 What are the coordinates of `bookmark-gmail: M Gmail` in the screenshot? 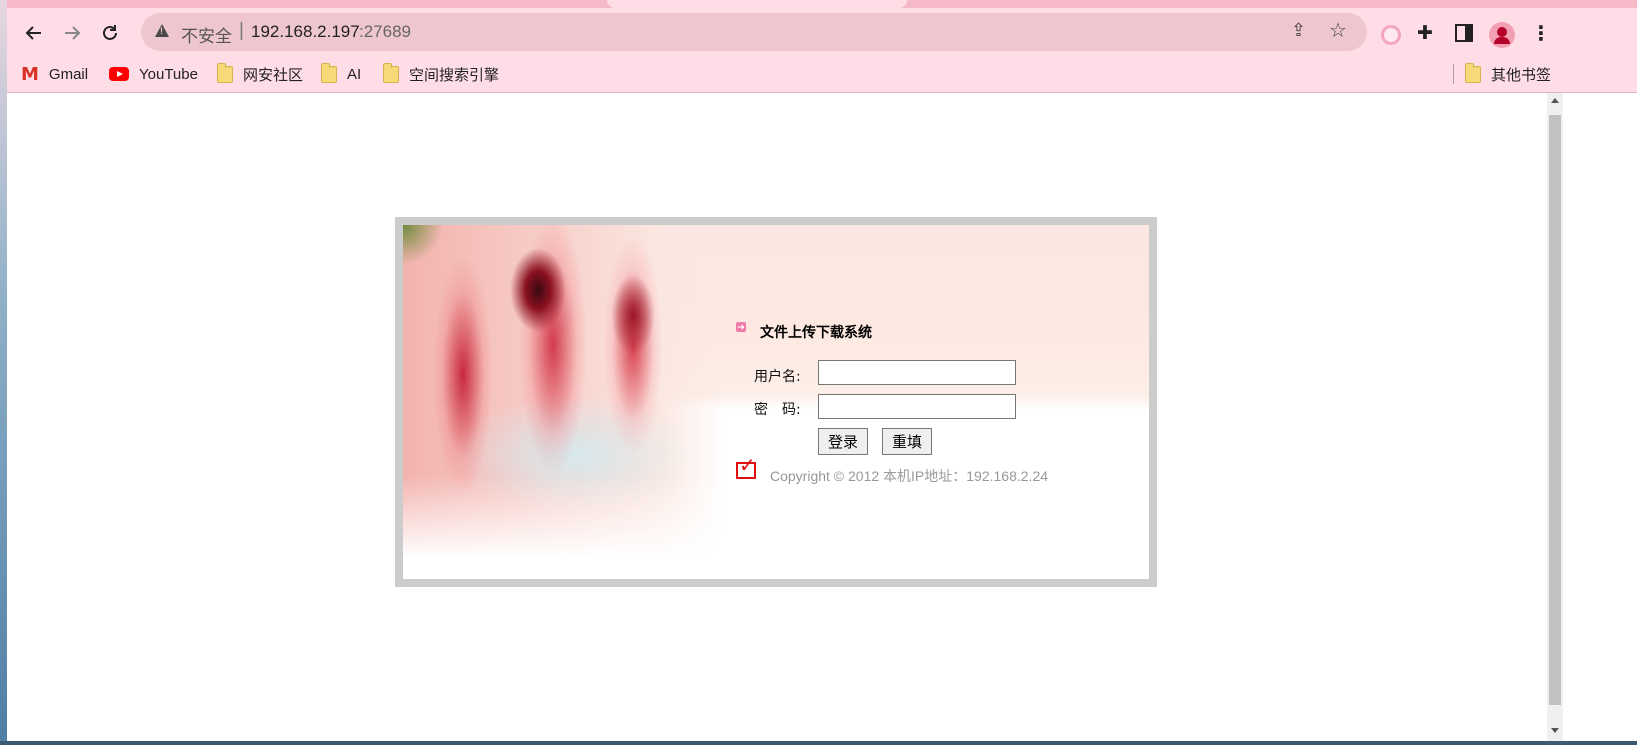 It's located at (54, 74).